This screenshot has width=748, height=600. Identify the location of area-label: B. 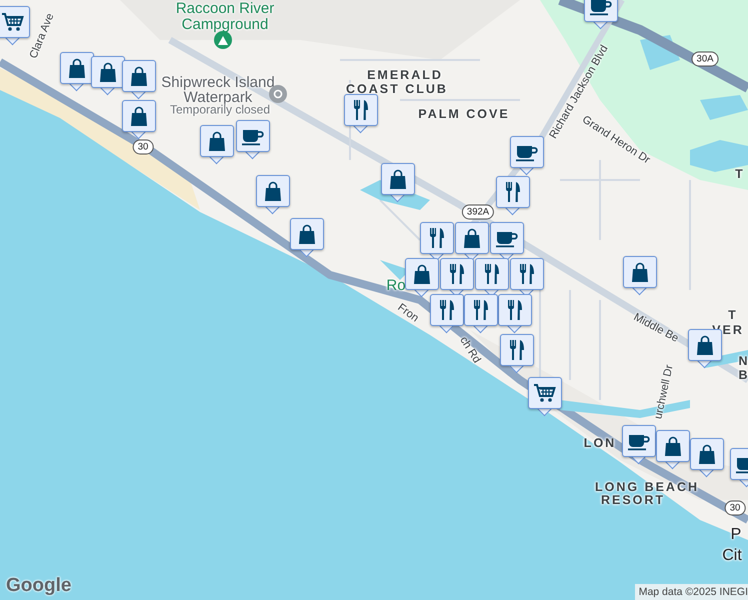
(743, 376).